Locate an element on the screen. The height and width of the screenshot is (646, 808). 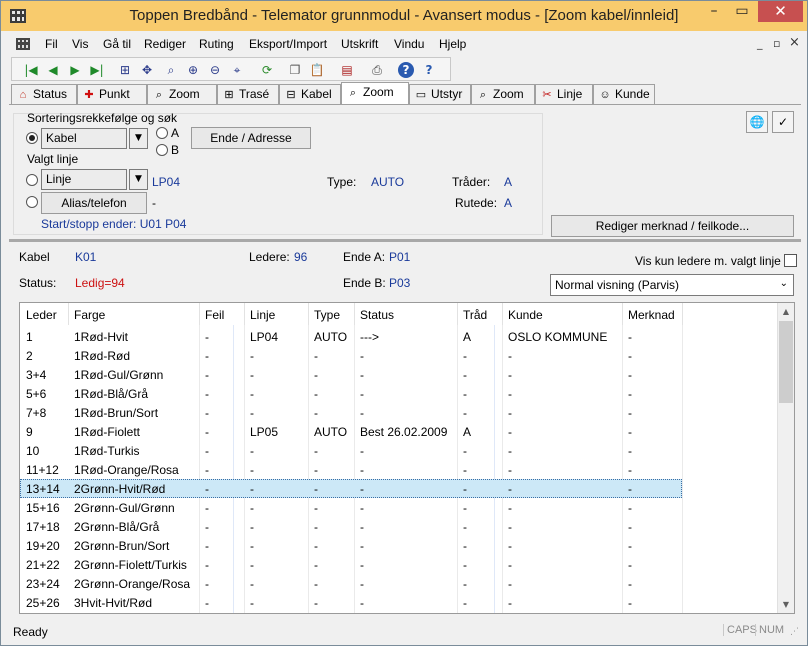
menu-eksport-import: Eksport/Import is located at coordinates (288, 44).